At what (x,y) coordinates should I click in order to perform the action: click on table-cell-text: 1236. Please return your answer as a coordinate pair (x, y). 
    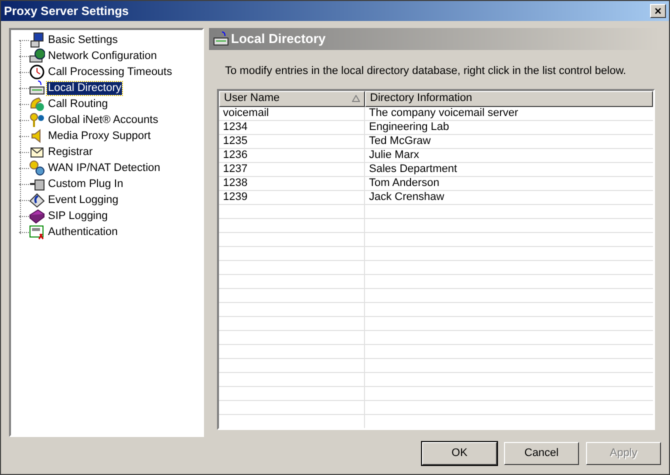
    Looking at the image, I should click on (235, 155).